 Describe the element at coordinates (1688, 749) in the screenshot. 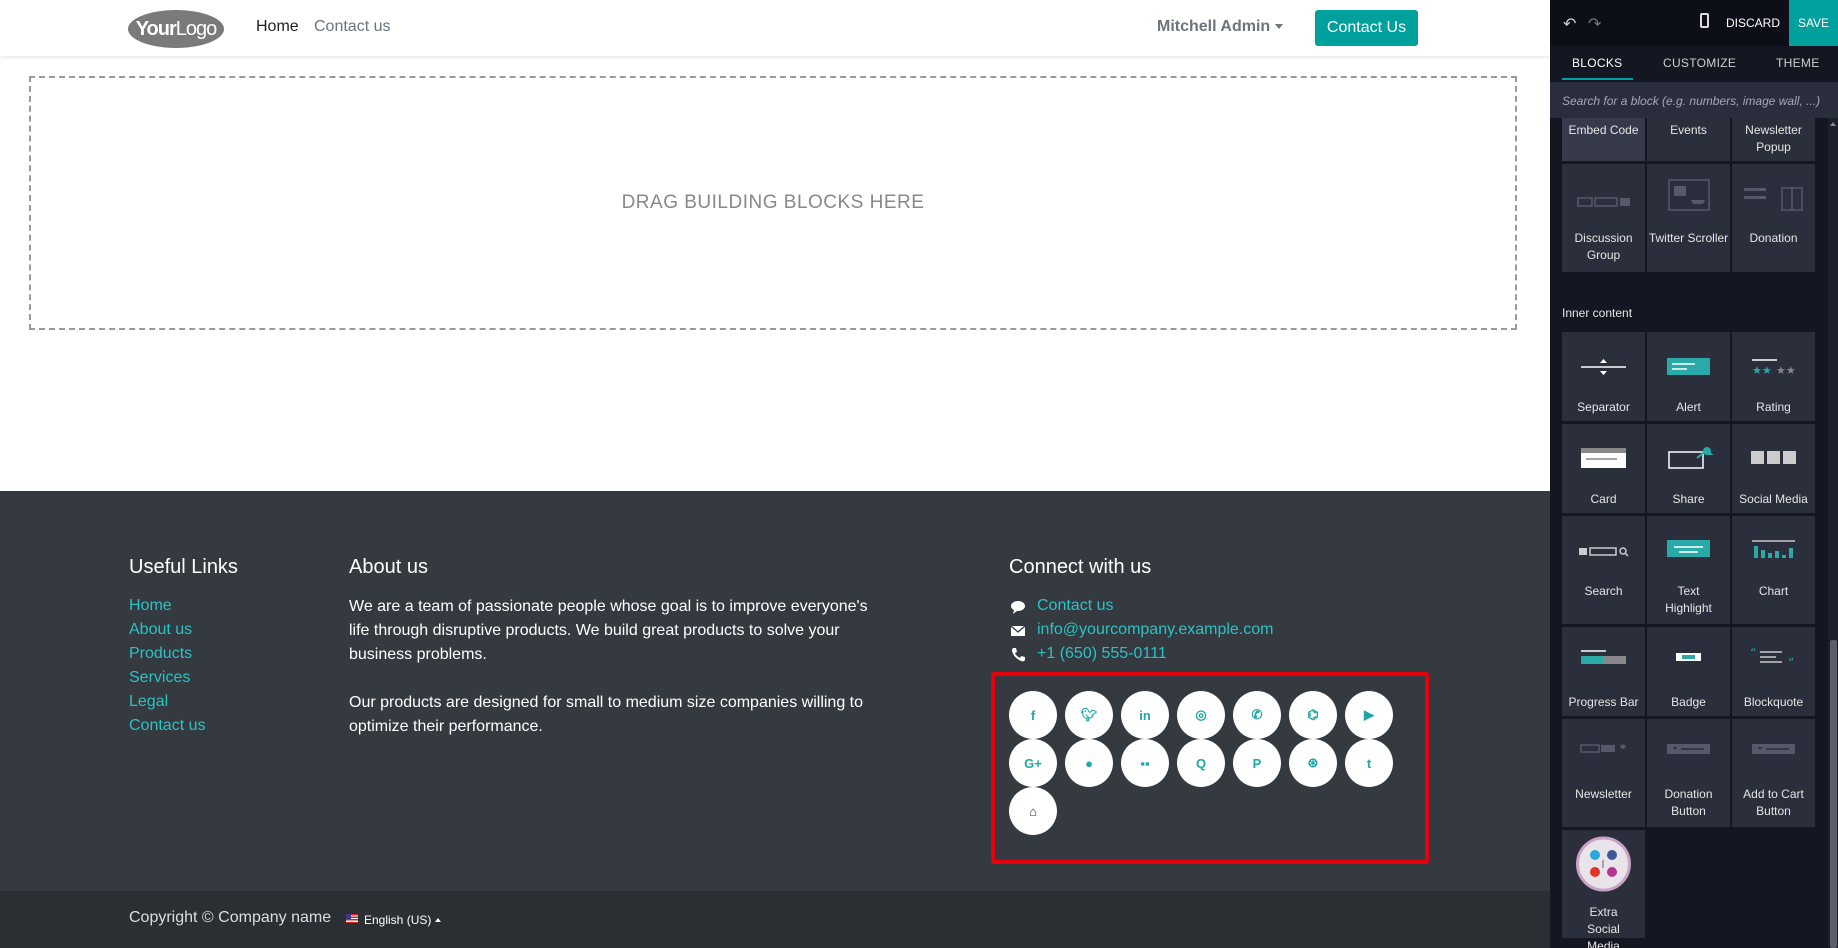

I see `donation-button-icon` at that location.